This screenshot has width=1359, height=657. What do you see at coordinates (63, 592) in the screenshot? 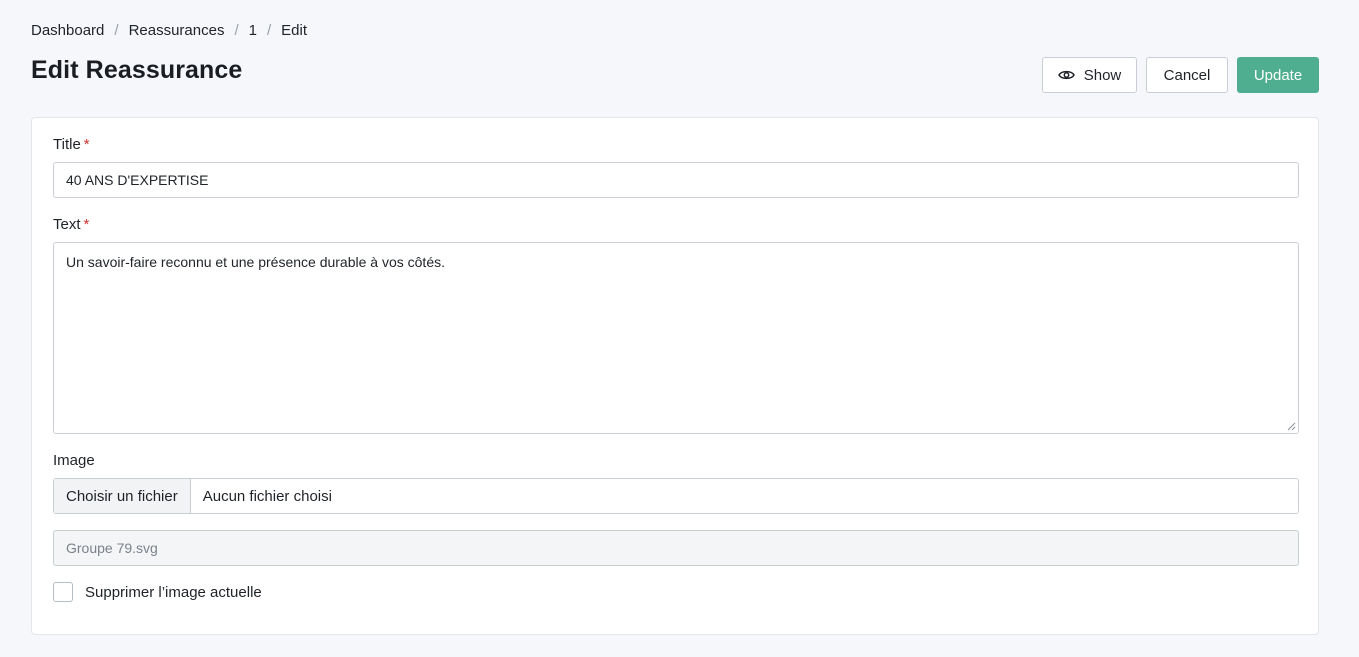
I see `delete-image-checkbox` at bounding box center [63, 592].